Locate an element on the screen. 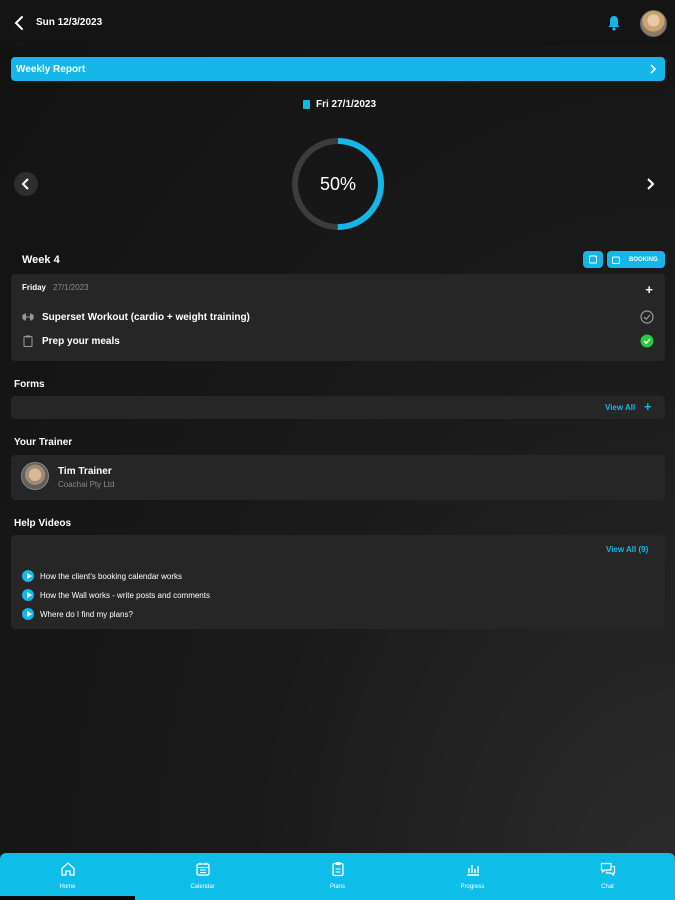 This screenshot has width=675, height=900. chat-icon is located at coordinates (607, 869).